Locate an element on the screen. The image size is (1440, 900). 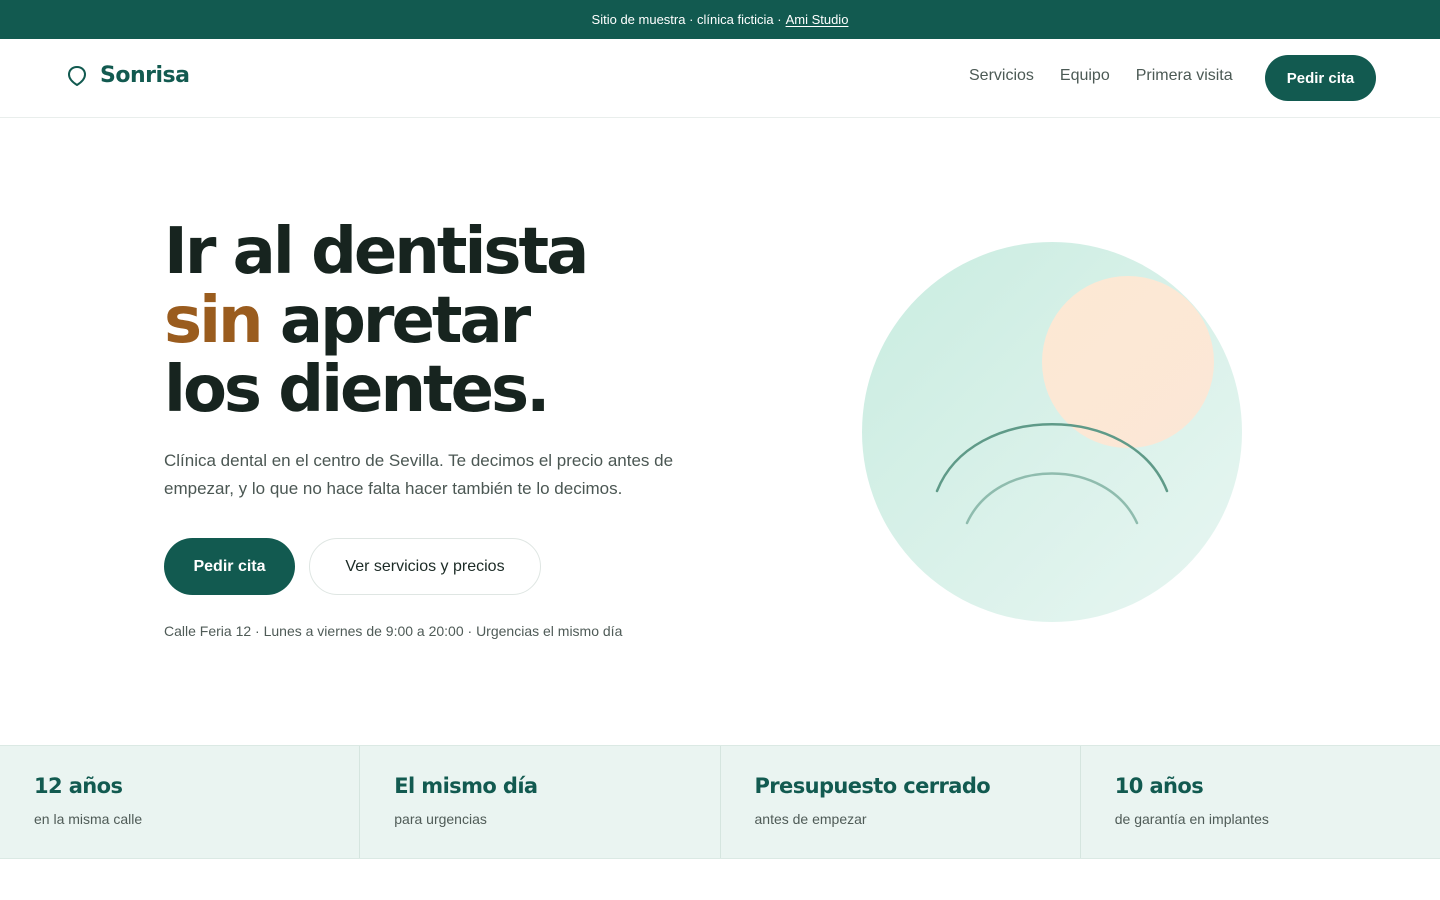
announcement-text: Sitio de muestra · clínica ficticia · is located at coordinates (686, 19).